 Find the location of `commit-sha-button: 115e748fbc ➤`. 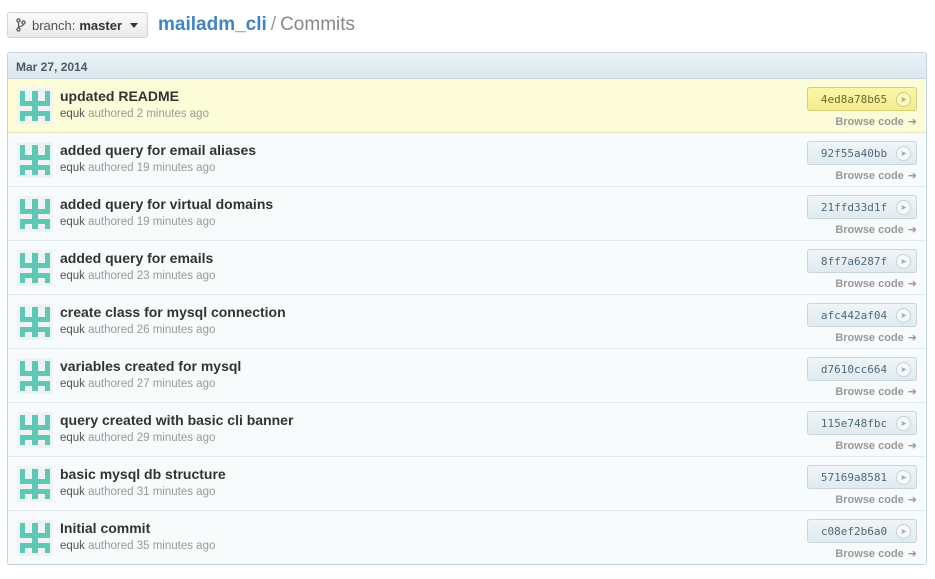

commit-sha-button: 115e748fbc ➤ is located at coordinates (862, 423).